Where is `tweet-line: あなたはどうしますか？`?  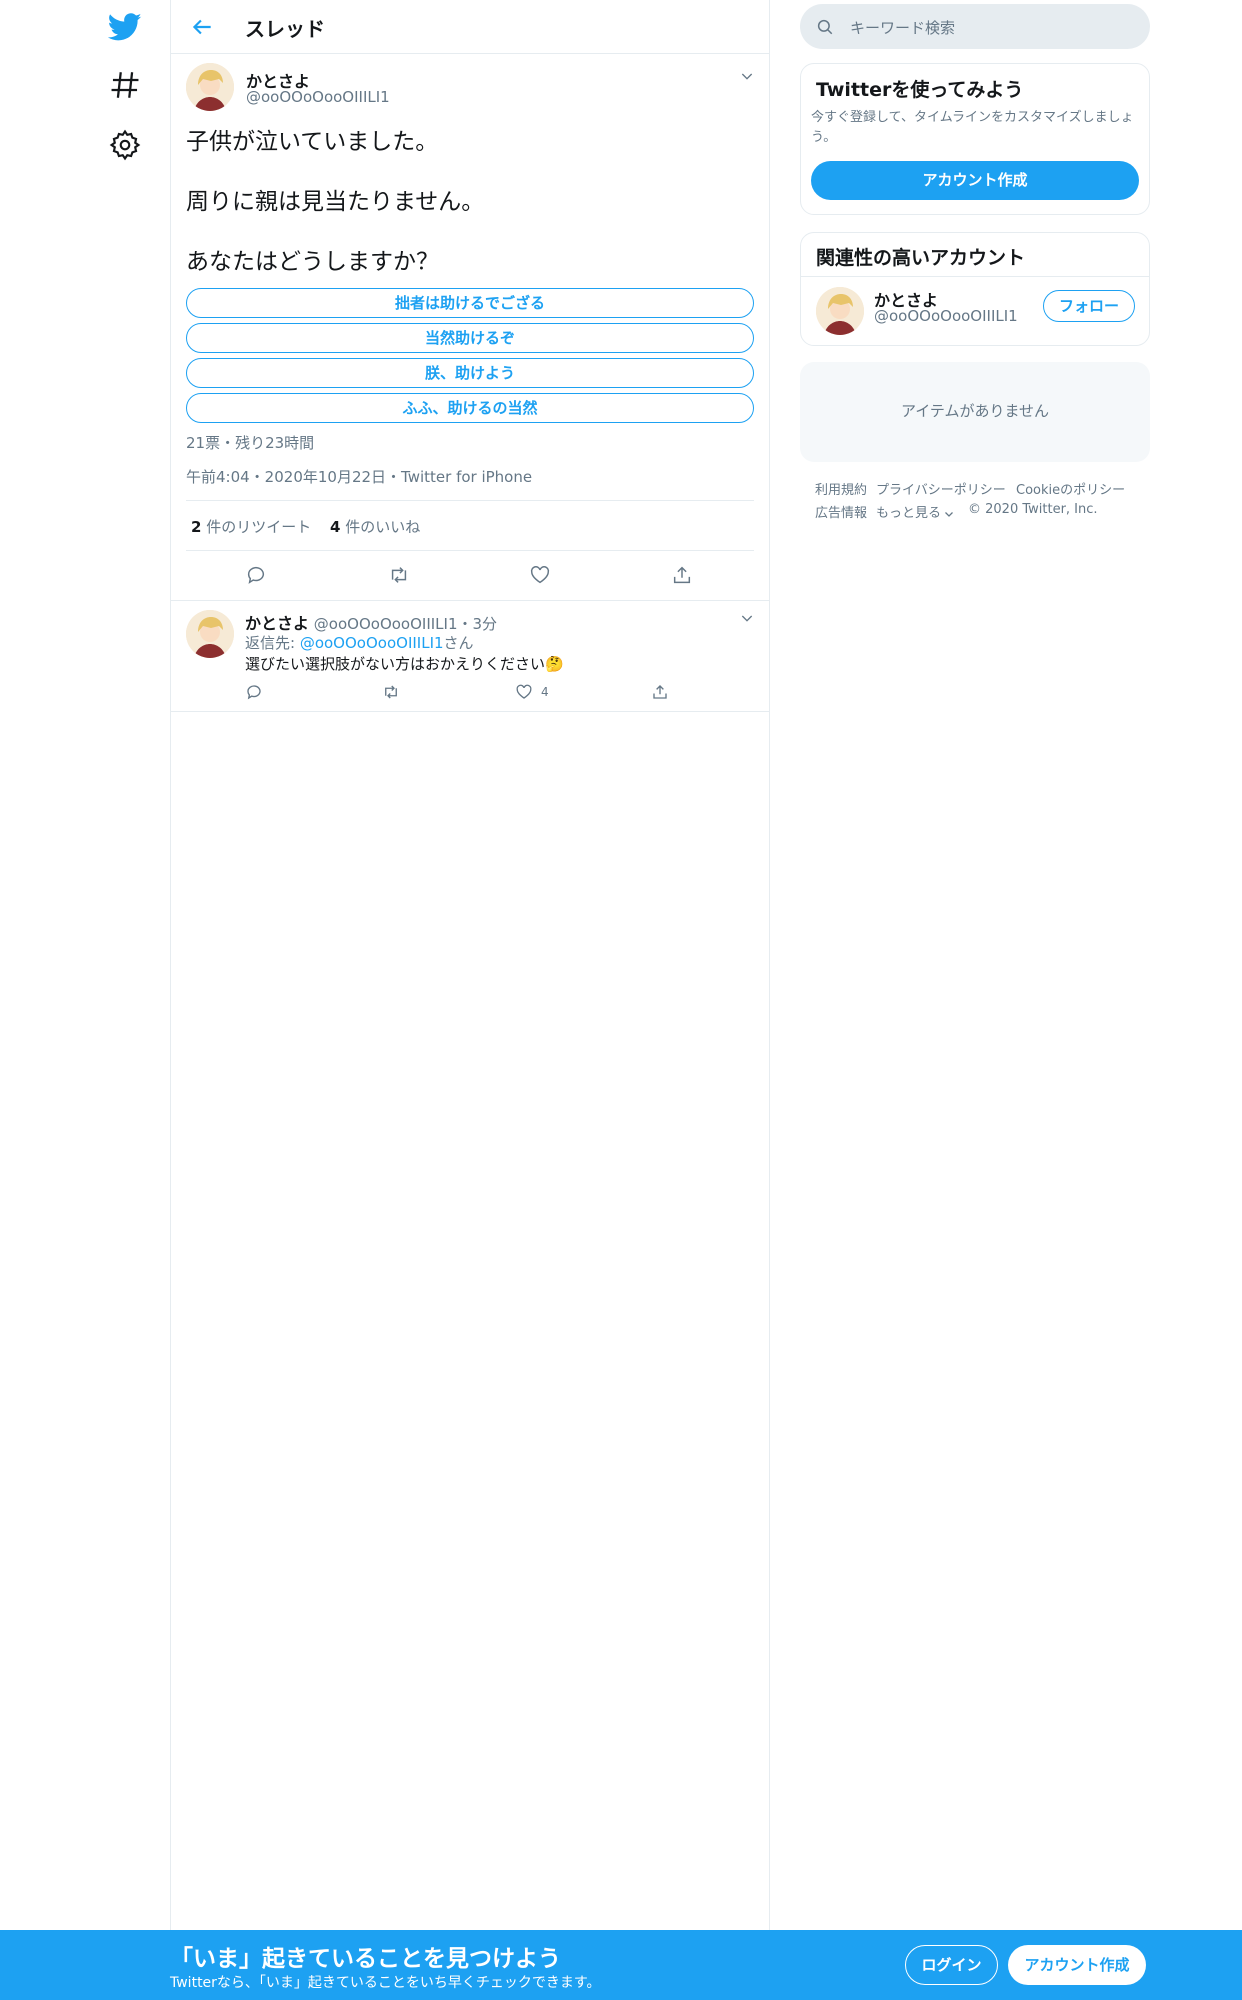 tweet-line: あなたはどうしますか？ is located at coordinates (312, 262).